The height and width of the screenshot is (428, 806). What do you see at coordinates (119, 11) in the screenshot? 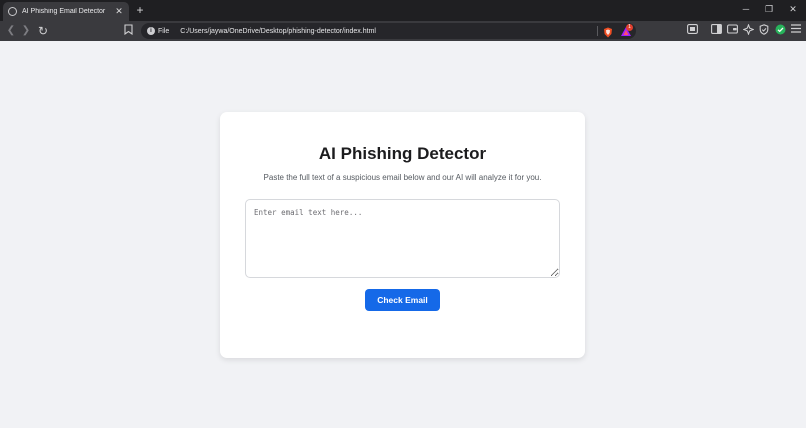
I see `tab-close-icon: ✕` at bounding box center [119, 11].